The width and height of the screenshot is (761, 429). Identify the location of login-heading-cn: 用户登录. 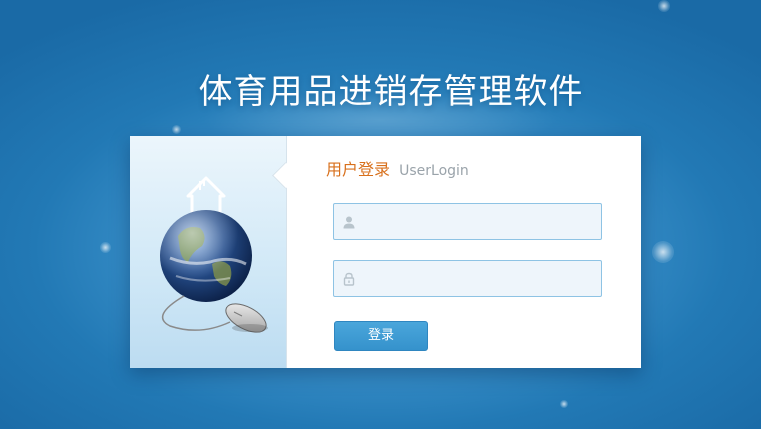
(358, 169).